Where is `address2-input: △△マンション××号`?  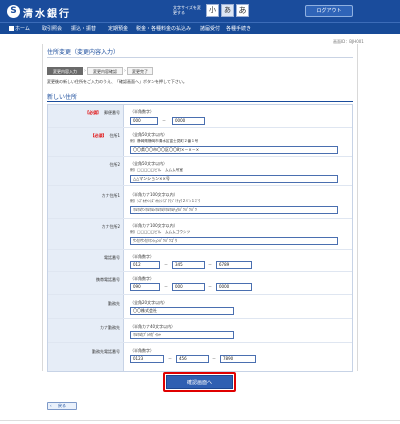 address2-input: △△マンション××号 is located at coordinates (234, 179).